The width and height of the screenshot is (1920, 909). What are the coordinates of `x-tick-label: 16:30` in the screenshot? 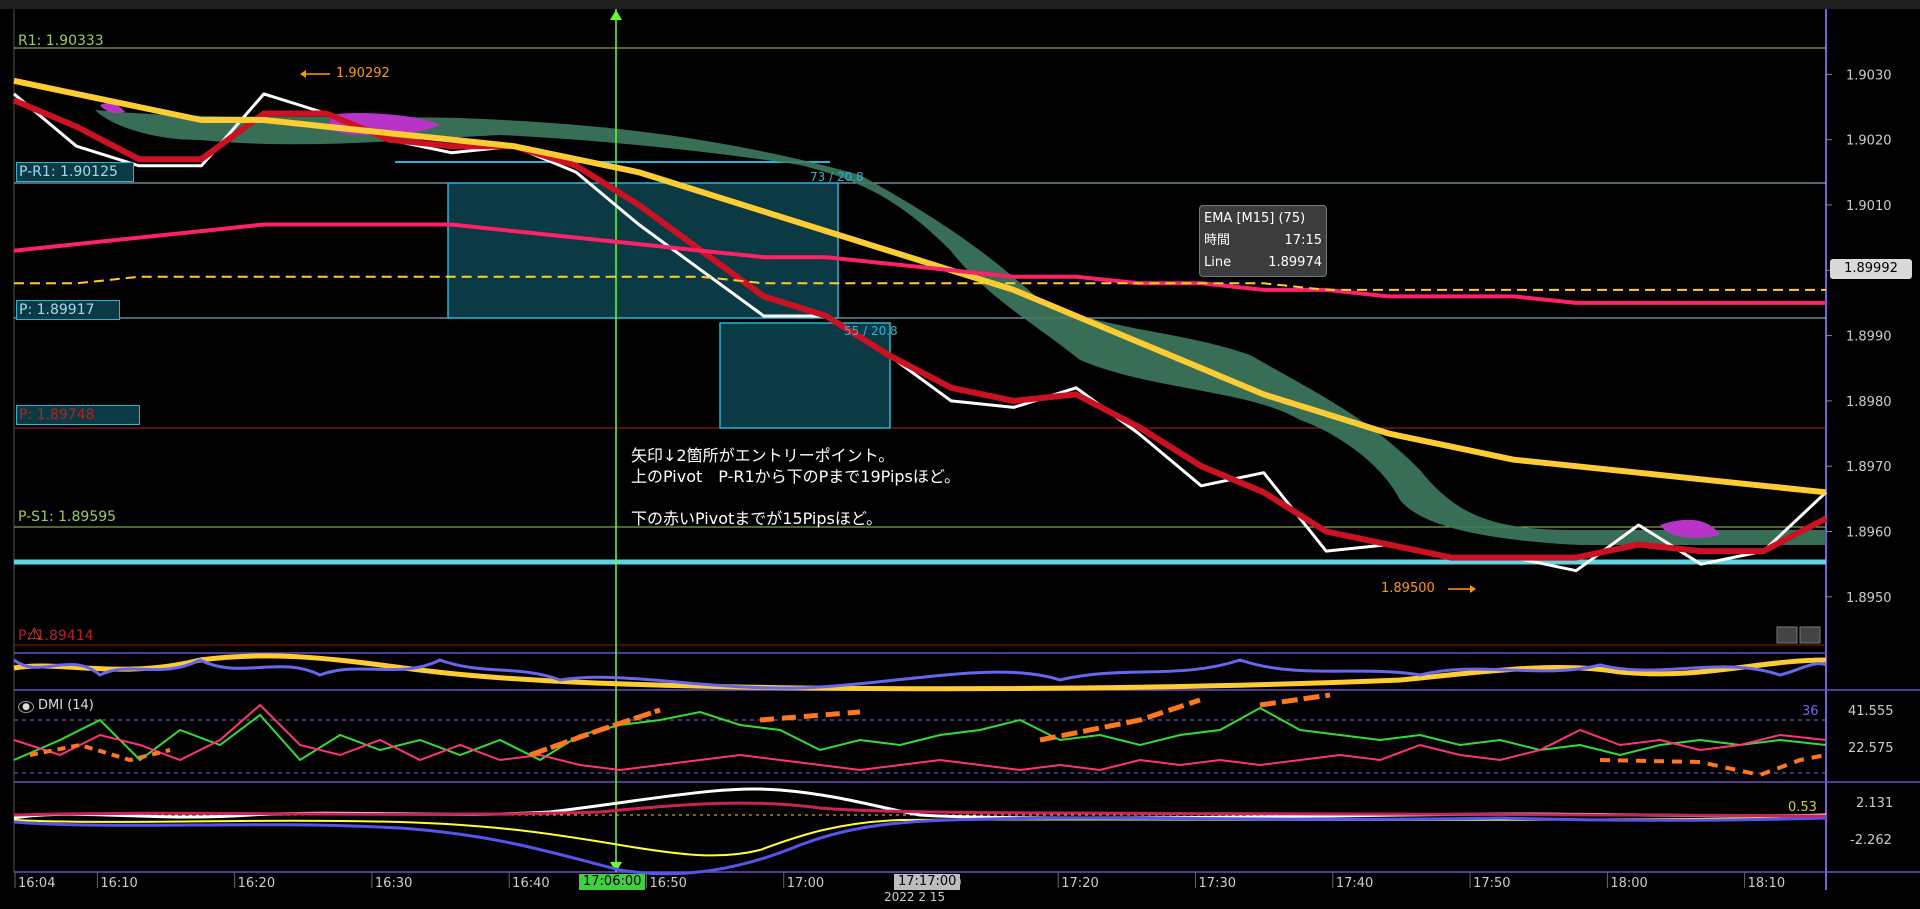 It's located at (393, 883).